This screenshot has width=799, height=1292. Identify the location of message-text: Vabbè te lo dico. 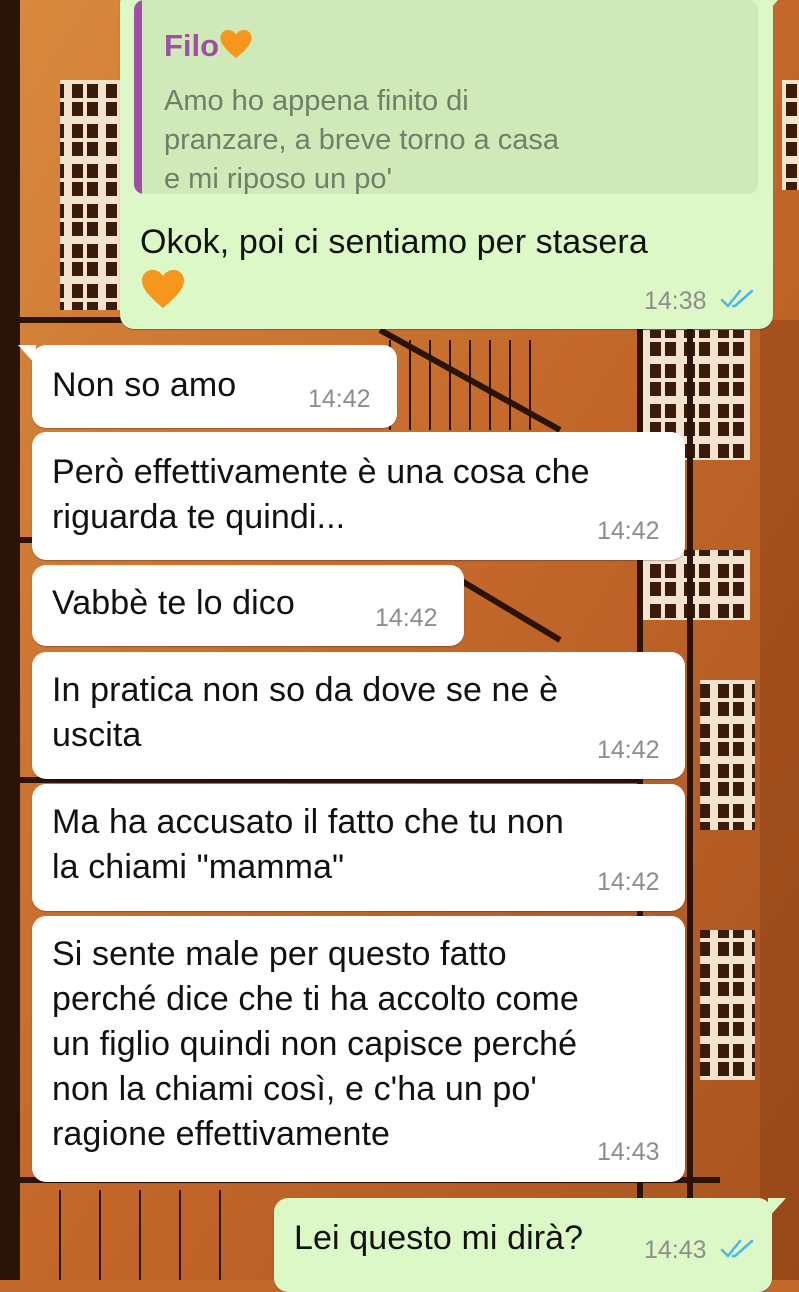
(173, 603).